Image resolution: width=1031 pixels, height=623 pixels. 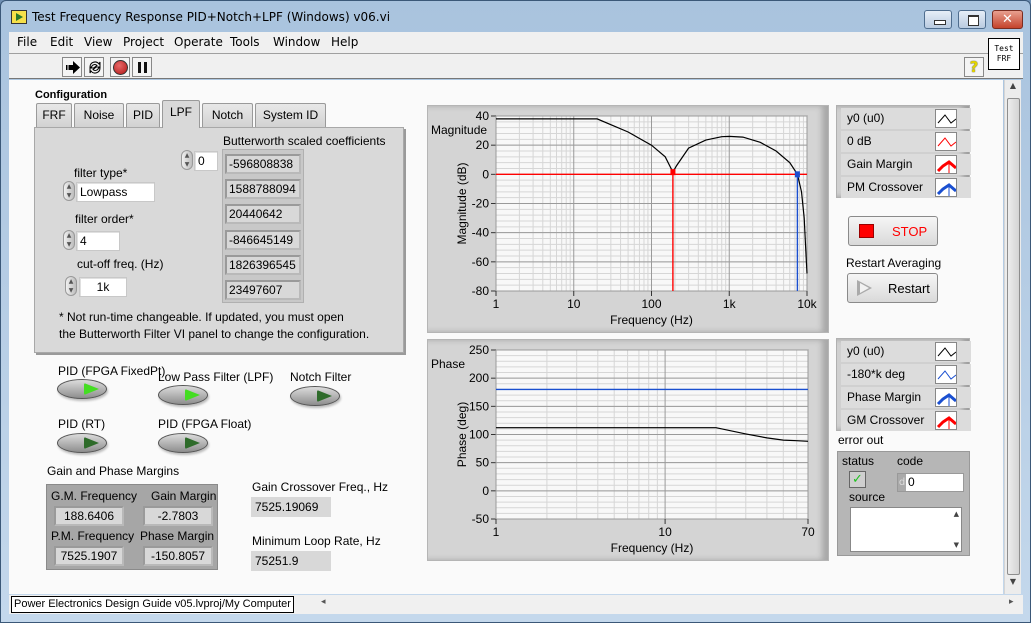 I want to click on legend-item: Gain Margin, so click(x=906, y=164).